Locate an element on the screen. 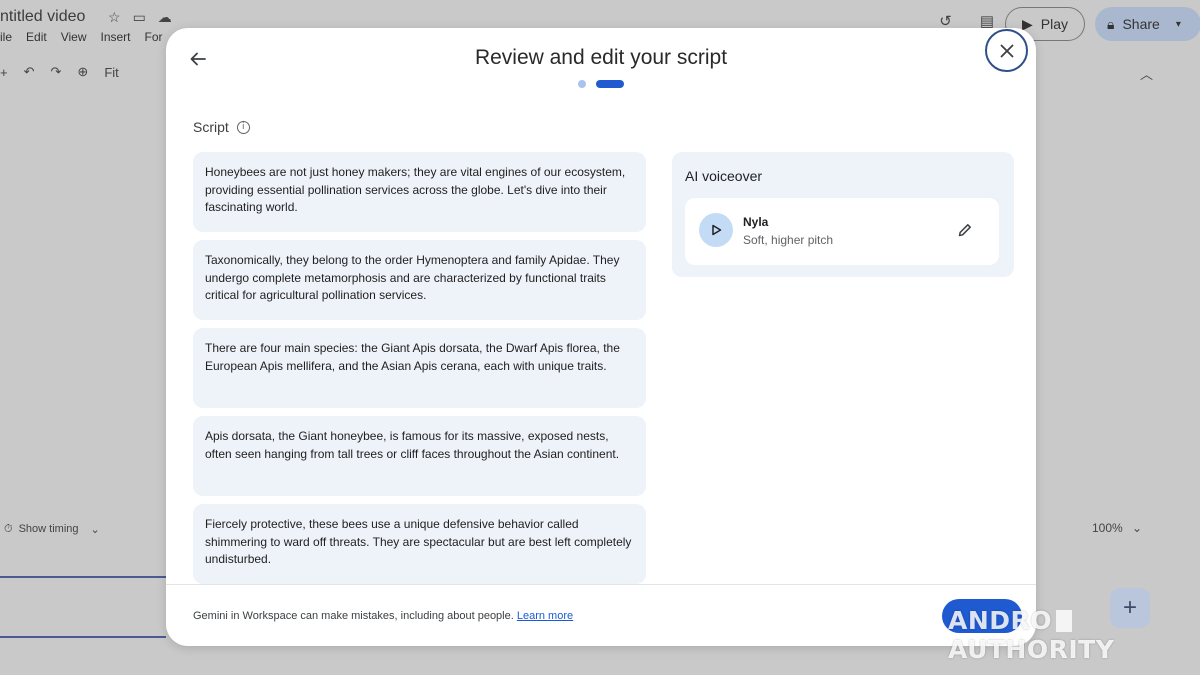 The height and width of the screenshot is (675, 1200). ai-voiceover-panel: AI voiceover Nyla Soft, higher pitch is located at coordinates (843, 214).